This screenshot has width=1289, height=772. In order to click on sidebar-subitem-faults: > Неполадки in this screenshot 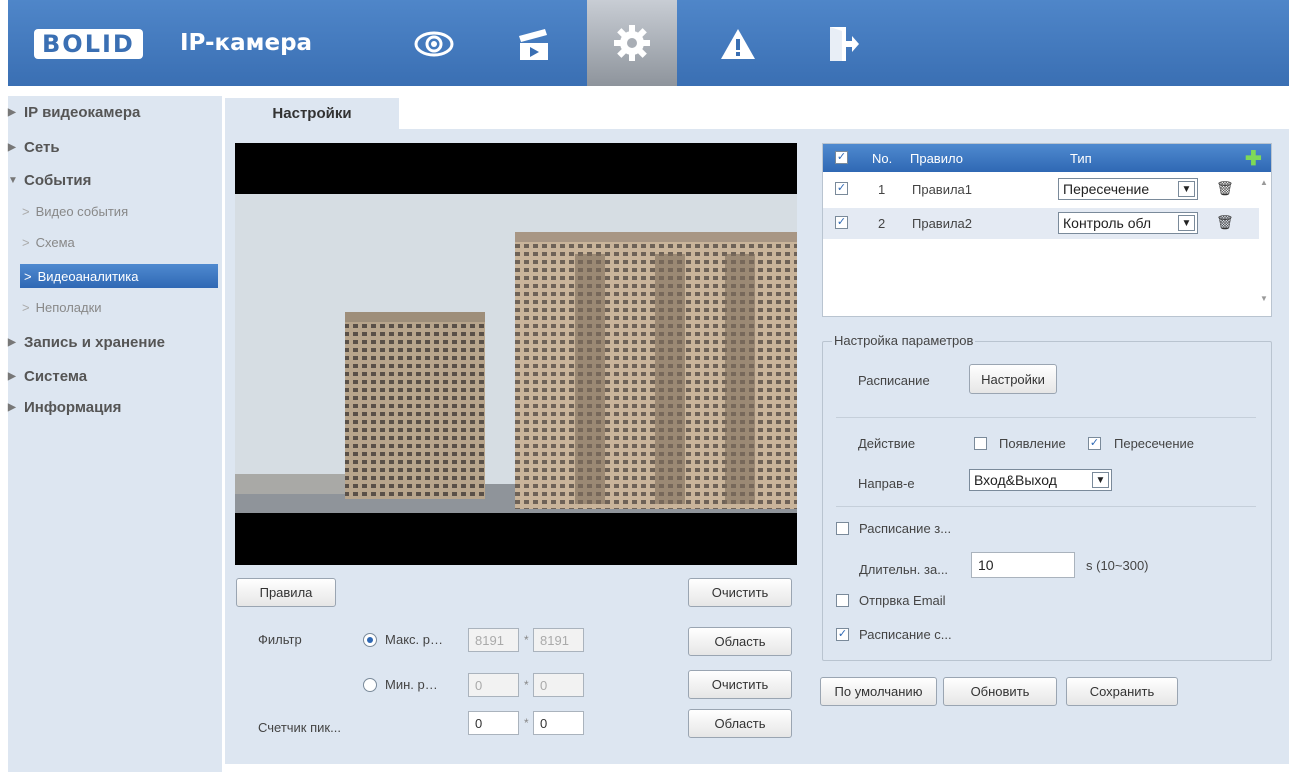, I will do `click(62, 307)`.